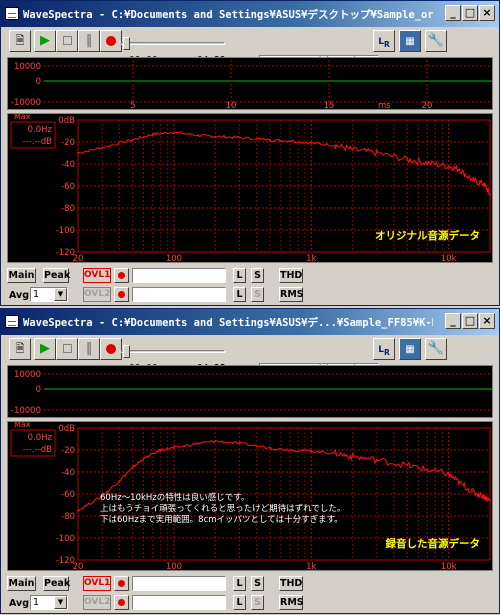 This screenshot has height=615, width=500. Describe the element at coordinates (37, 142) in the screenshot. I see `max-db: ---.--dB` at that location.